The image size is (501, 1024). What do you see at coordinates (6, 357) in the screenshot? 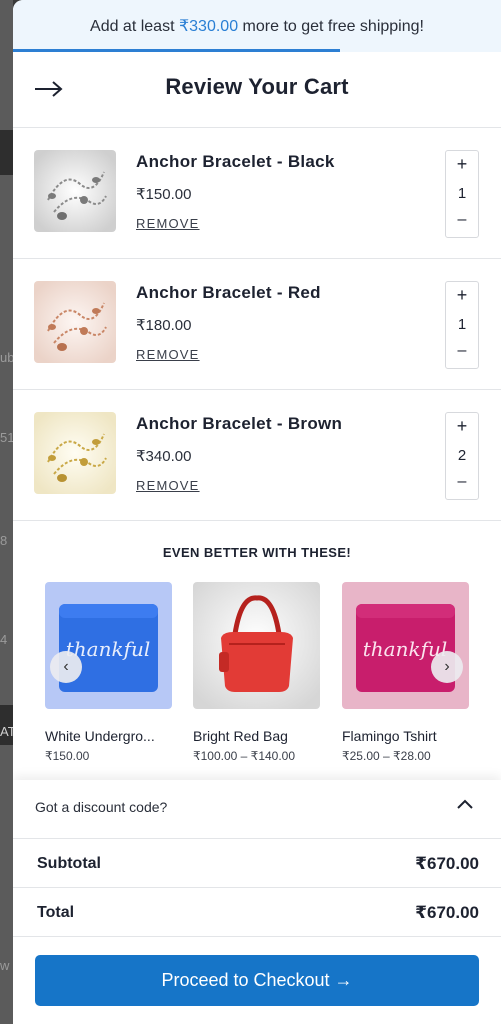
I see `background-text: ub` at bounding box center [6, 357].